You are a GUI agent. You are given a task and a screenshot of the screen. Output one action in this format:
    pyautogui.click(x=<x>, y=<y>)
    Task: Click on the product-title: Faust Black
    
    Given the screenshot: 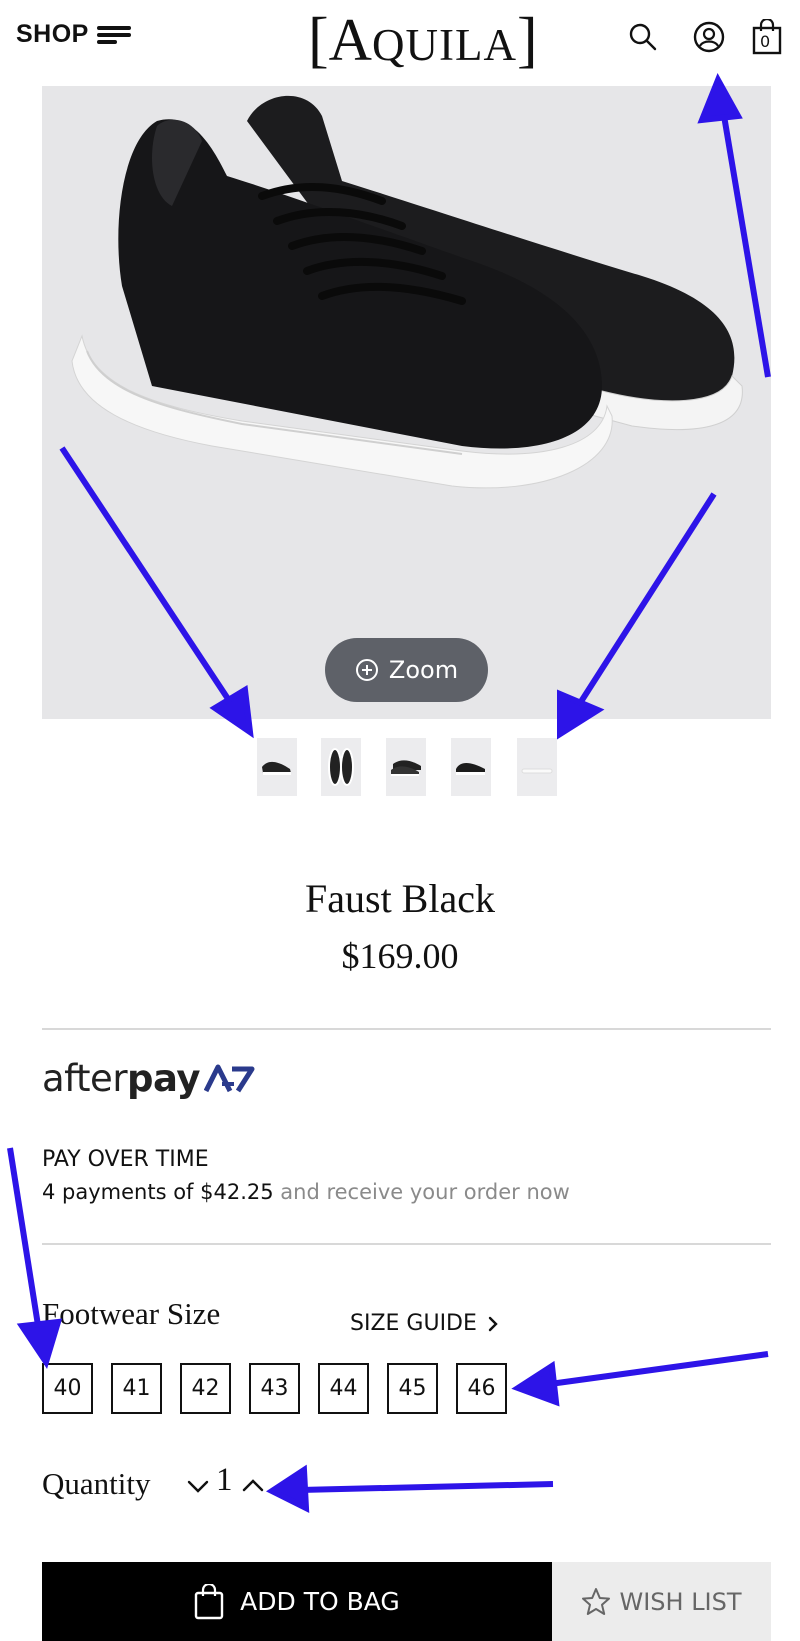 What is the action you would take?
    pyautogui.click(x=400, y=898)
    